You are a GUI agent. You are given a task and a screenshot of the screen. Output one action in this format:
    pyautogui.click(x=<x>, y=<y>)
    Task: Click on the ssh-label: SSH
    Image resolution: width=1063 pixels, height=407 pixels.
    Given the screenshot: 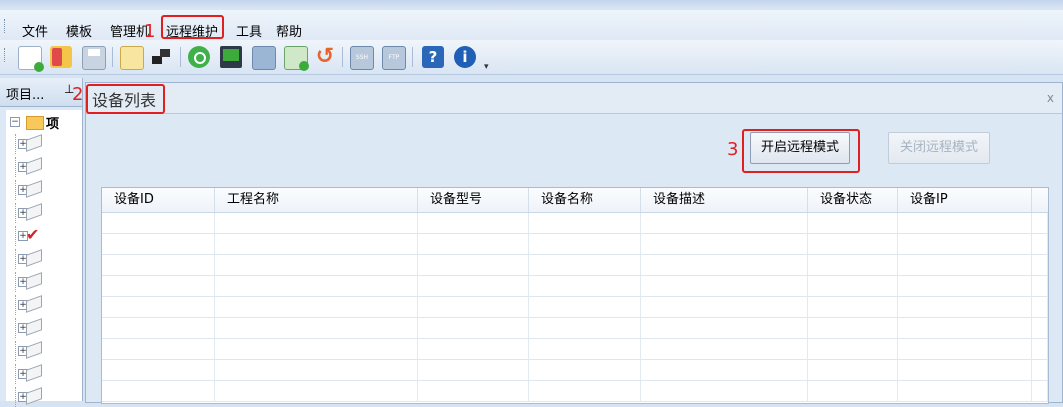 What is the action you would take?
    pyautogui.click(x=362, y=57)
    